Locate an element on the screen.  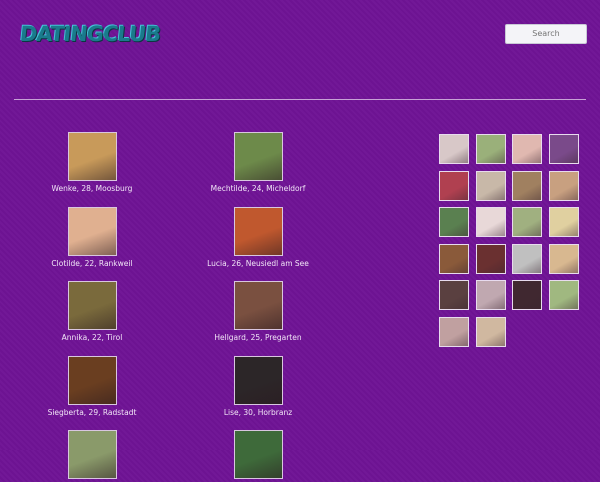
profile-card: Wenke, 28, Moosburg is located at coordinates (92, 162).